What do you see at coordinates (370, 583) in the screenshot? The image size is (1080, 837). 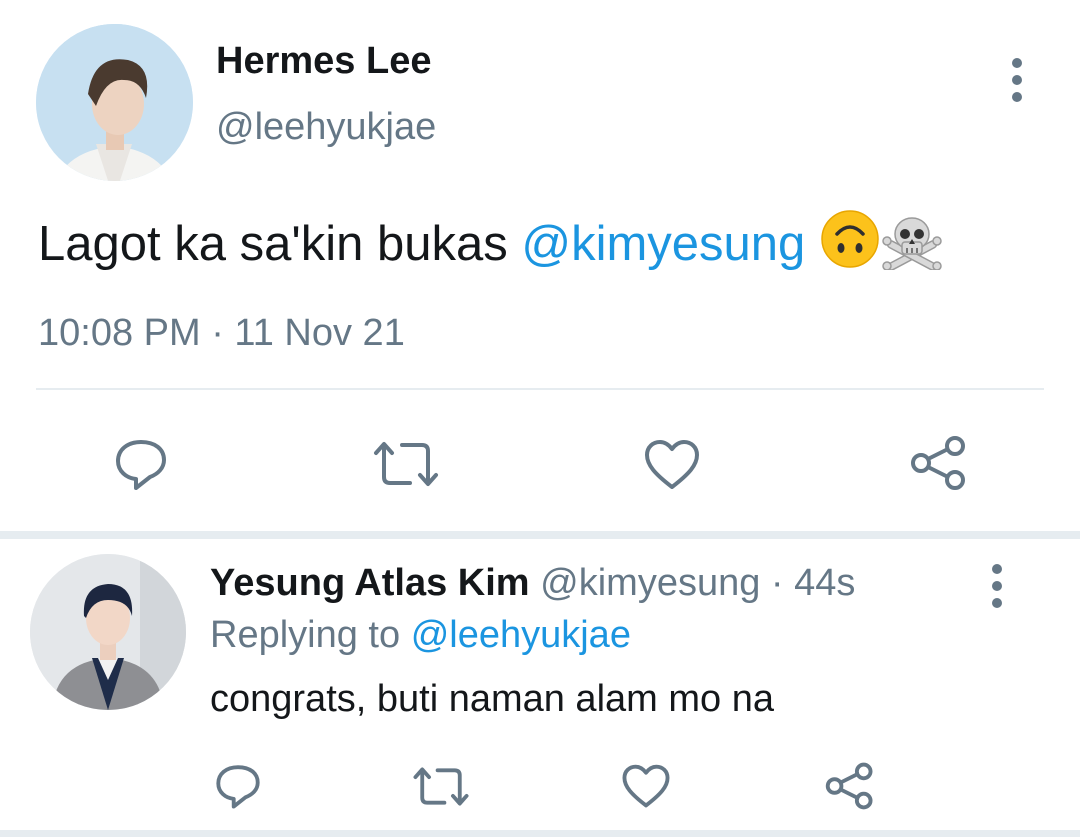 I see `reply-author-name: Yesung Atlas Kim` at bounding box center [370, 583].